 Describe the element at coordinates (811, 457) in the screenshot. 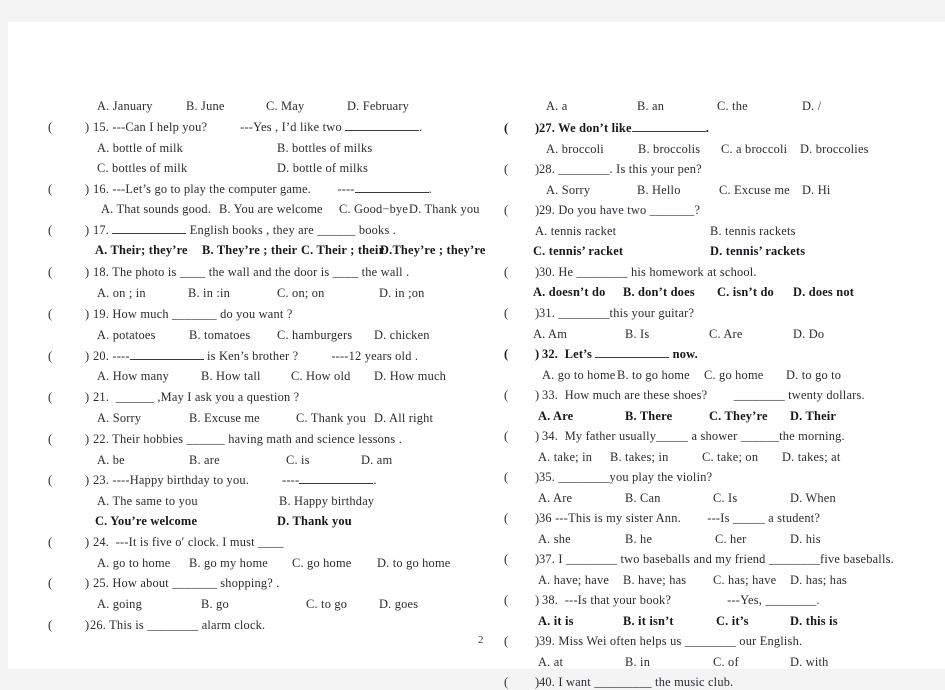

I see `answer-option: D. takes; at` at that location.